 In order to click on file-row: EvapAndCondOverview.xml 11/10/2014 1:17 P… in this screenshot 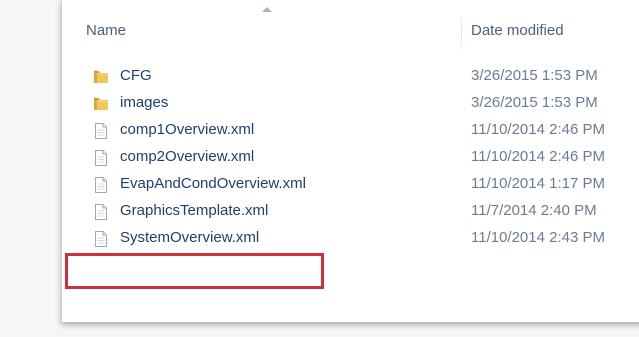, I will do `click(350, 185)`.